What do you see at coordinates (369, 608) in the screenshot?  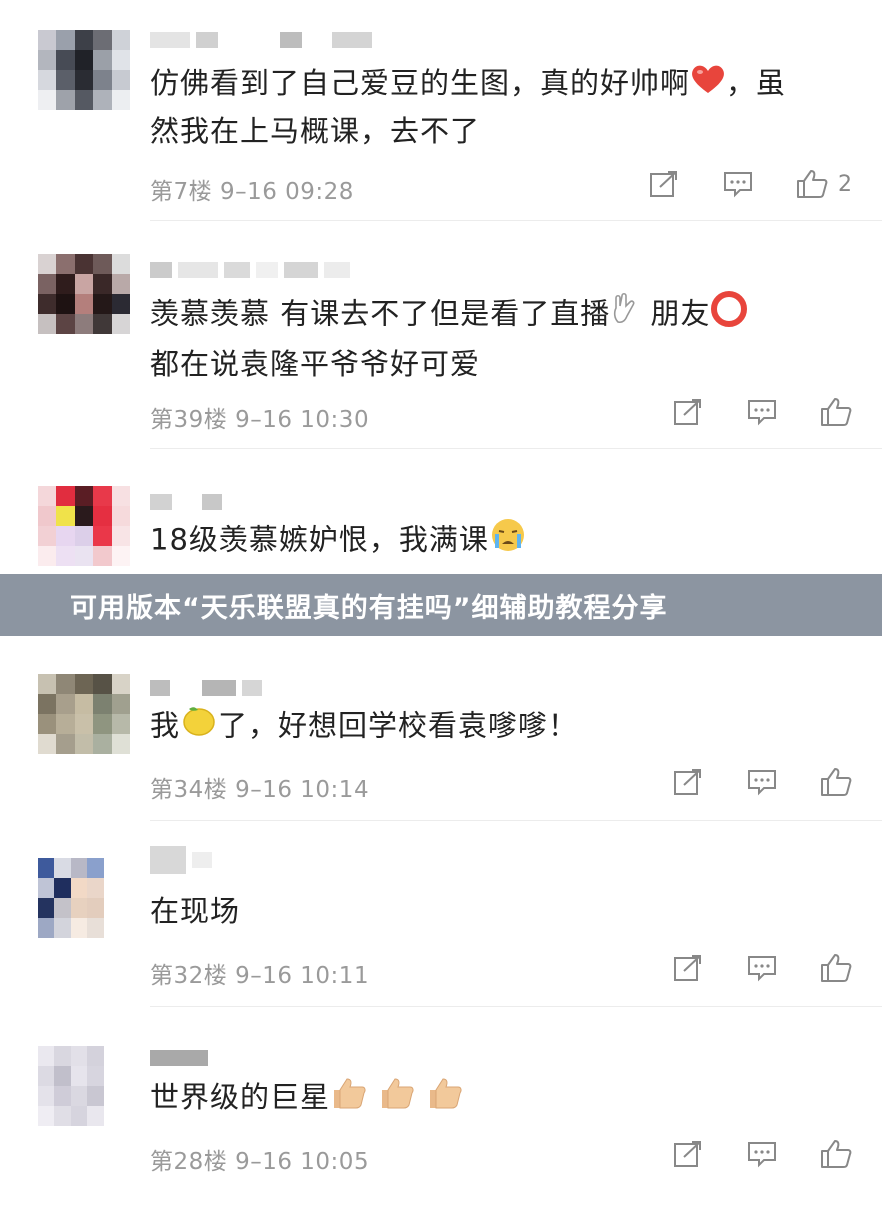 I see `banner-title: 可用版本“天乐联盟真的有挂吗”细辅助教程分享` at bounding box center [369, 608].